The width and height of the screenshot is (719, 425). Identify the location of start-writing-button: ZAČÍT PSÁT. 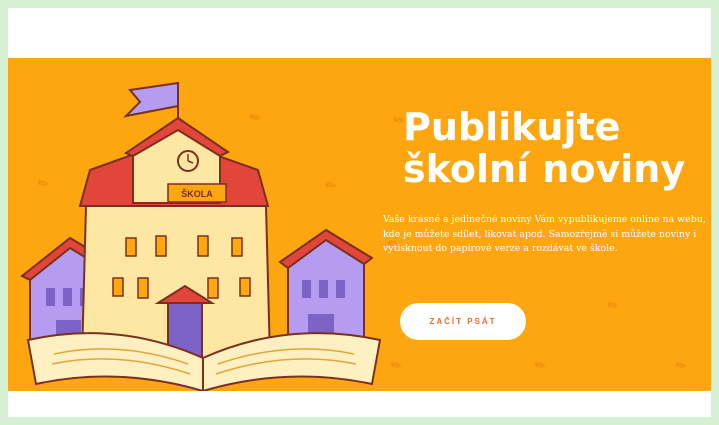
(463, 321).